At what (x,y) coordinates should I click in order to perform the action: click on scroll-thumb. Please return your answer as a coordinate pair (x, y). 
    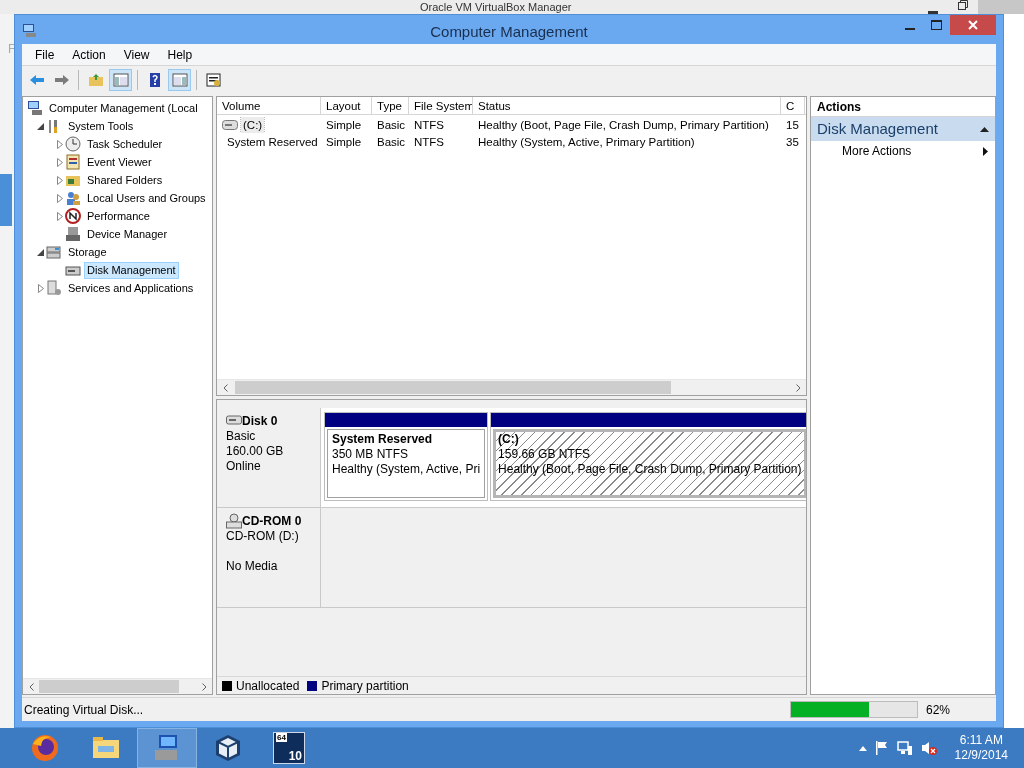
    Looking at the image, I should click on (6, 200).